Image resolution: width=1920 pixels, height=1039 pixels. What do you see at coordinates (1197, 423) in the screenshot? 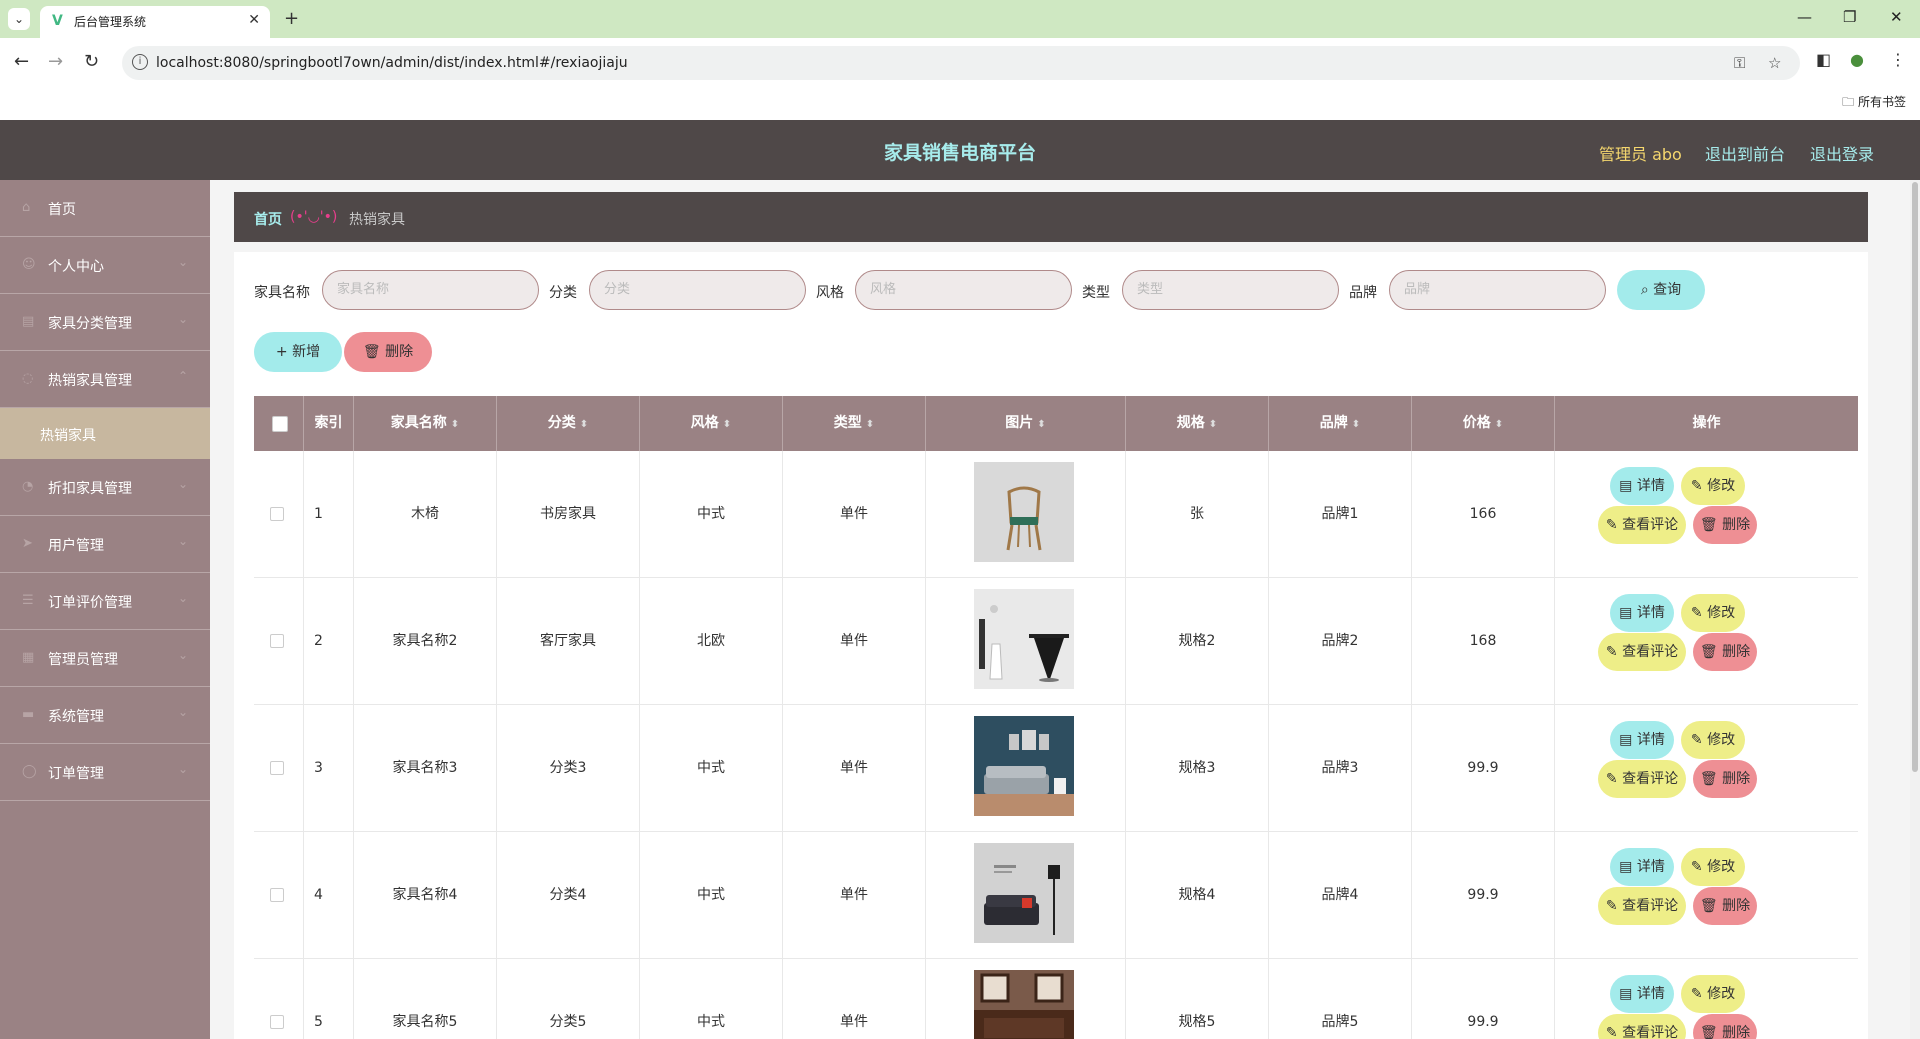
I see `col-spec: 规格 ⬍` at bounding box center [1197, 423].